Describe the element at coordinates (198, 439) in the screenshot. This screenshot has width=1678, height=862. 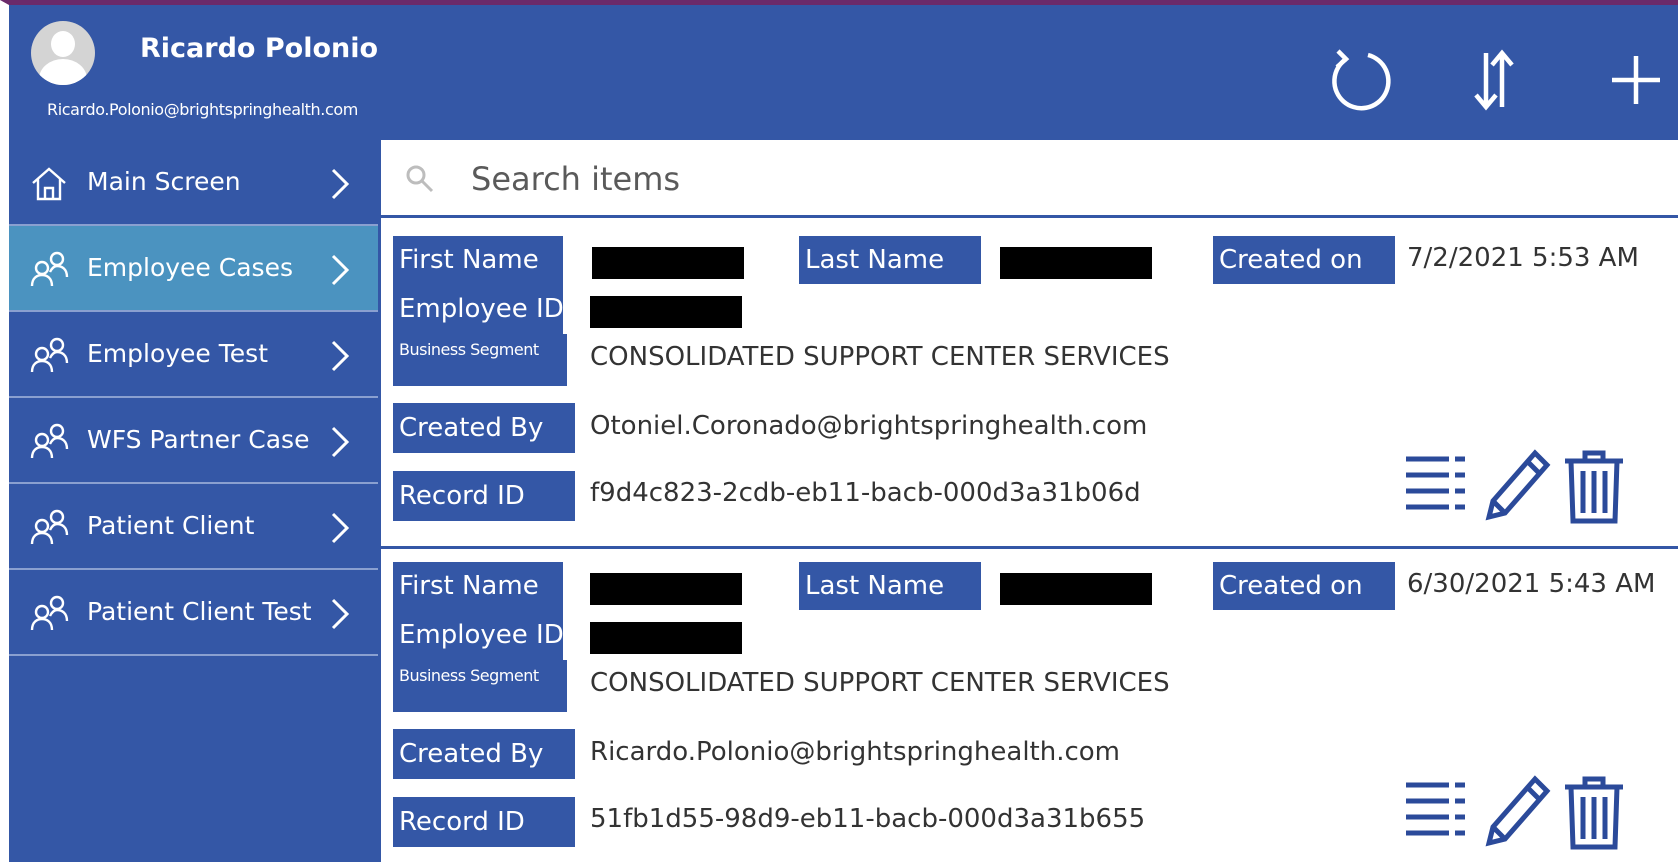
I see `sidebar-item-label: WFS Partner Case` at that location.